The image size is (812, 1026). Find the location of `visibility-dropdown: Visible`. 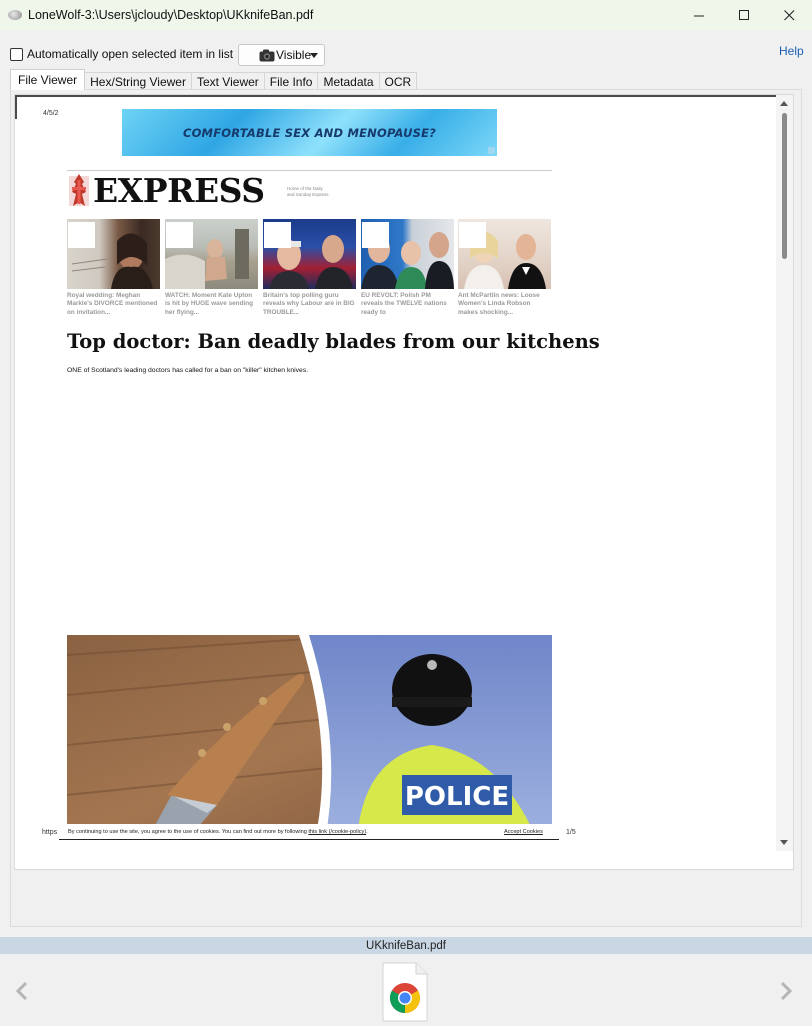

visibility-dropdown: Visible is located at coordinates (281, 55).